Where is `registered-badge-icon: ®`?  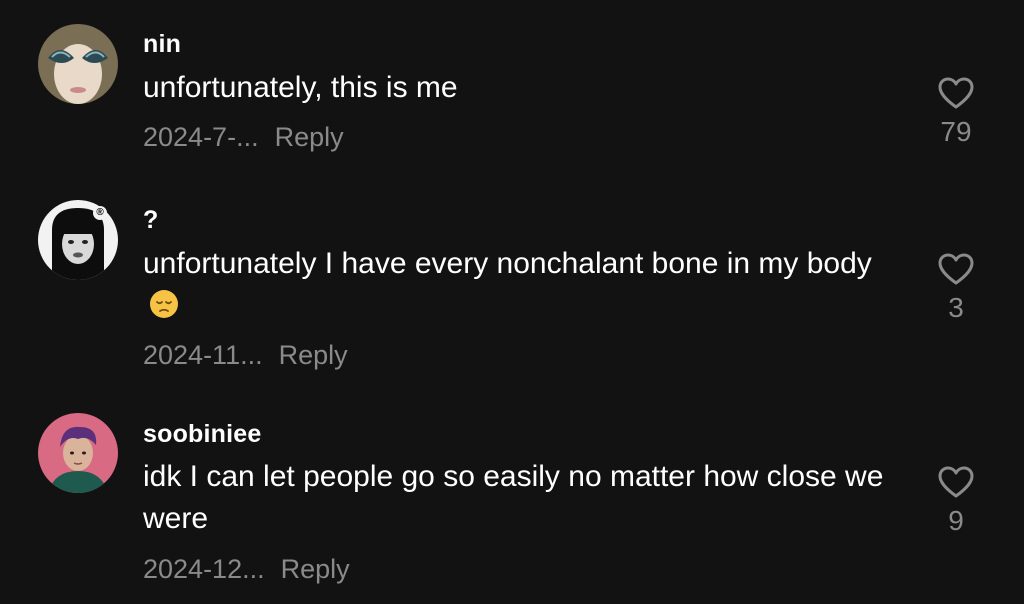
registered-badge-icon: ® is located at coordinates (100, 213).